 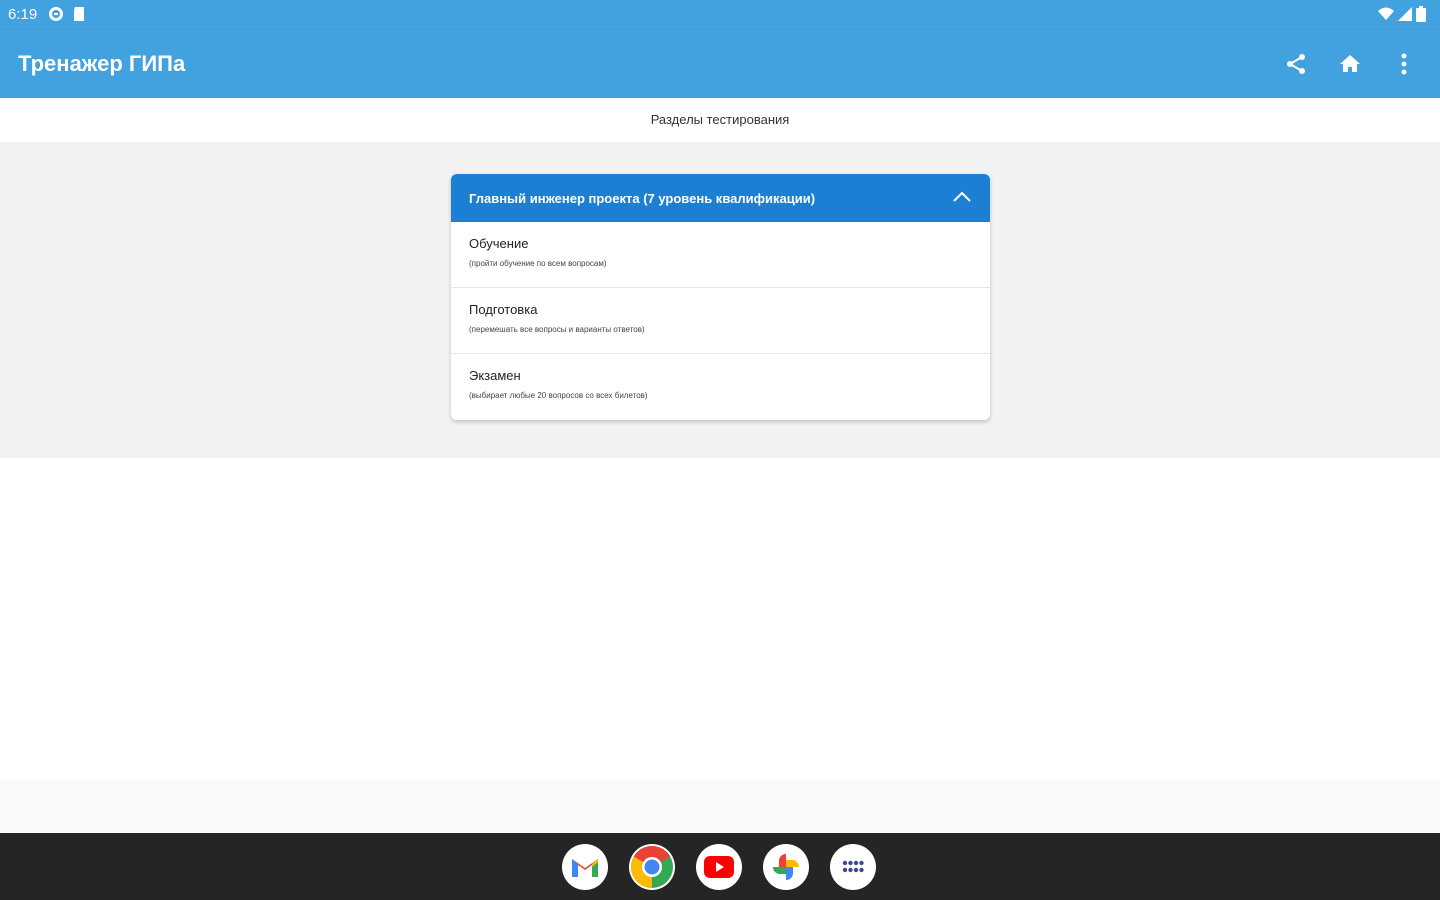 I want to click on item-title: Подготовка, so click(x=503, y=309).